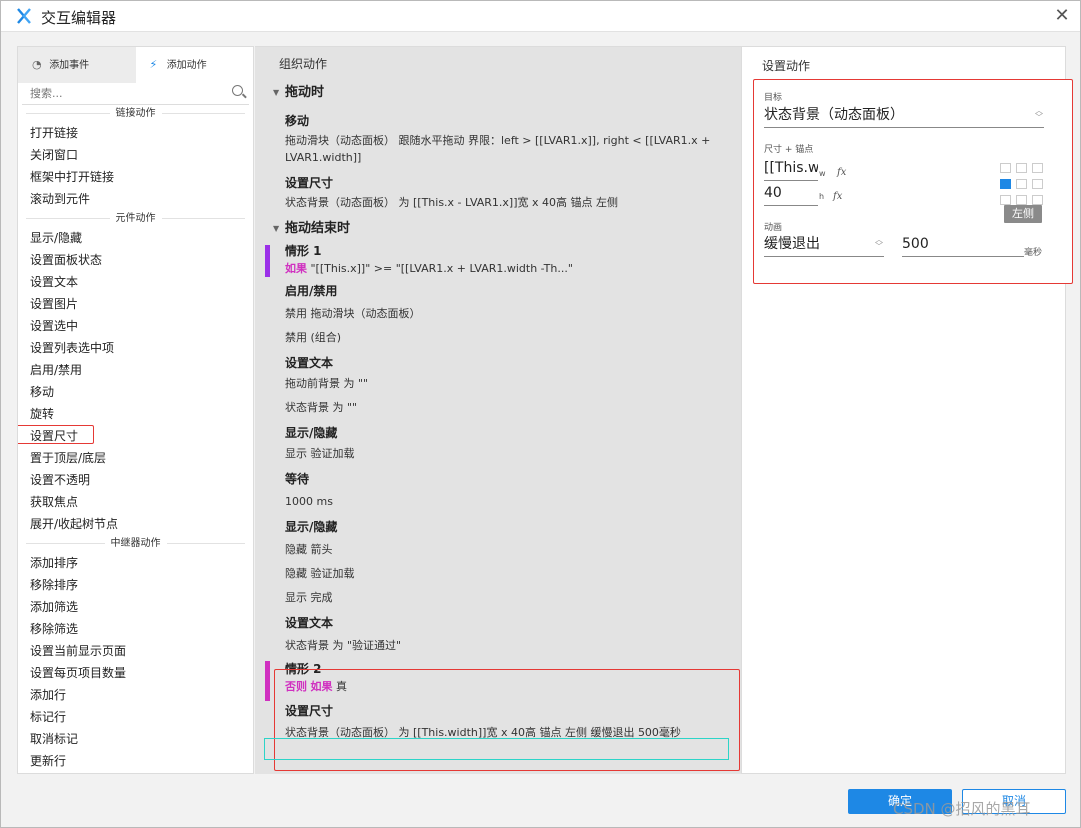 The image size is (1081, 828). What do you see at coordinates (962, 809) in the screenshot?
I see `watermark: CSDN @招风的黑耳` at bounding box center [962, 809].